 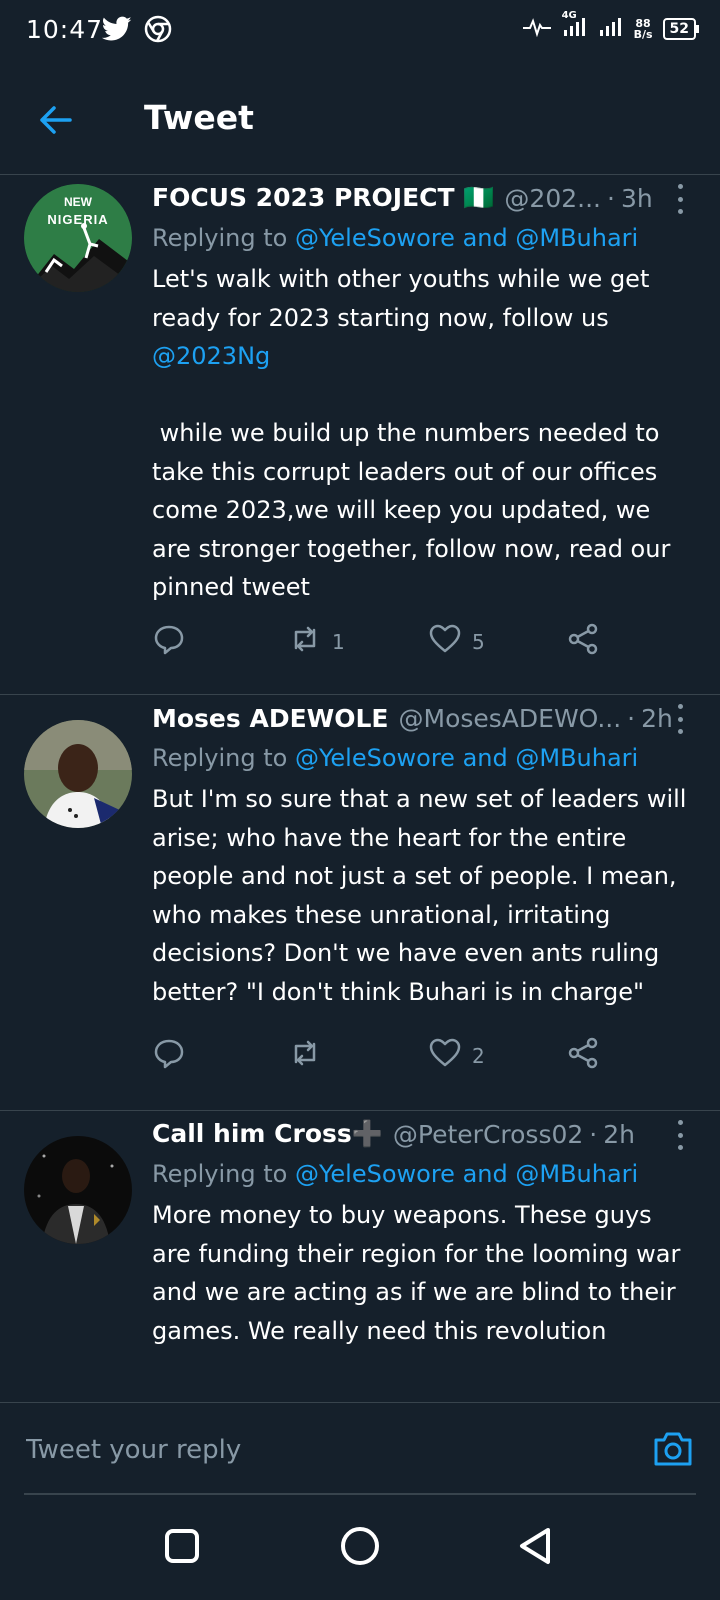 What do you see at coordinates (199, 117) in the screenshot?
I see `page-title: Tweet` at bounding box center [199, 117].